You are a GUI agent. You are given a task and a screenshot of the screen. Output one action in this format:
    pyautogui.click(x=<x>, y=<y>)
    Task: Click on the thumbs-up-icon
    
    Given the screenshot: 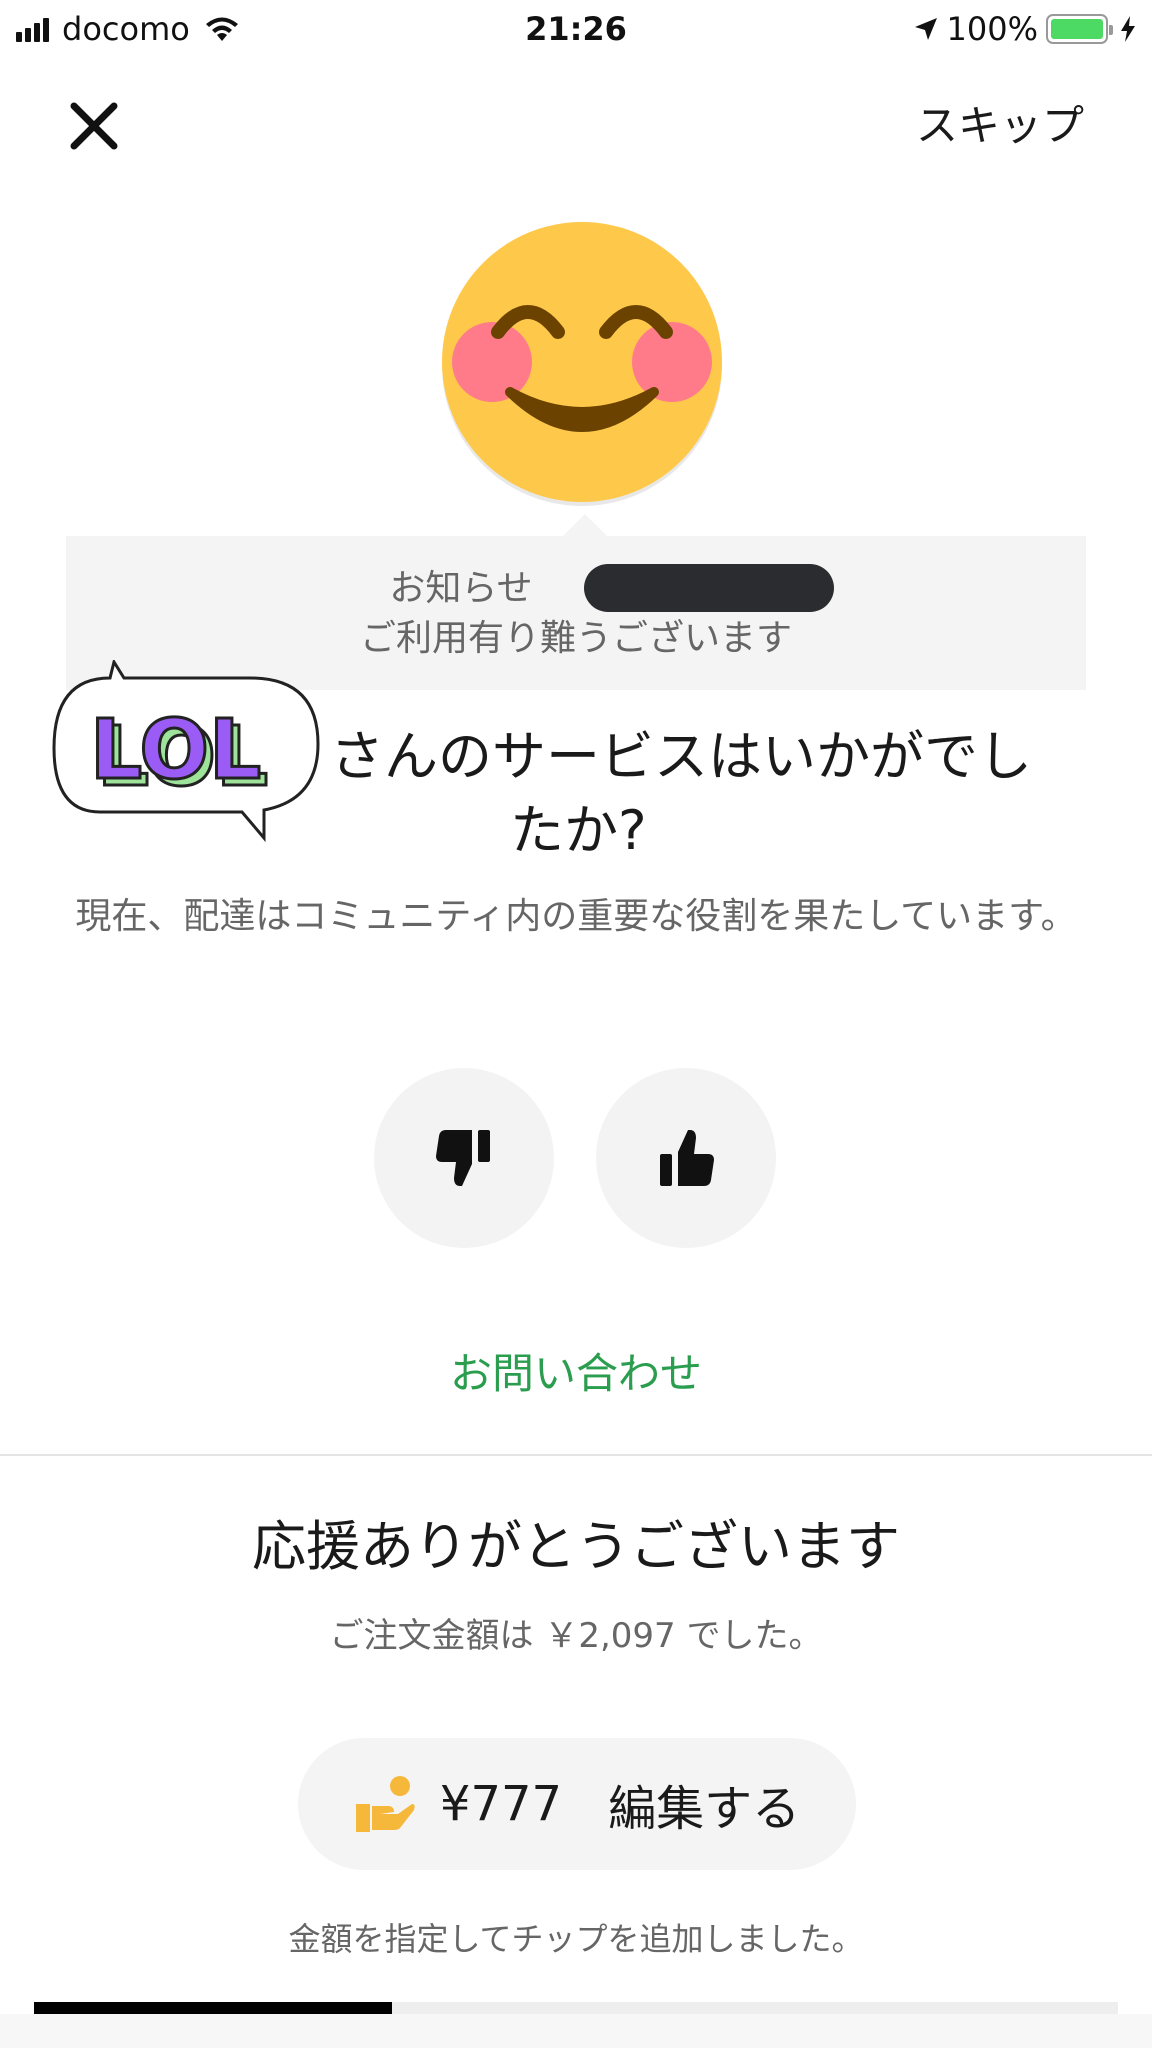 What is the action you would take?
    pyautogui.click(x=687, y=1158)
    